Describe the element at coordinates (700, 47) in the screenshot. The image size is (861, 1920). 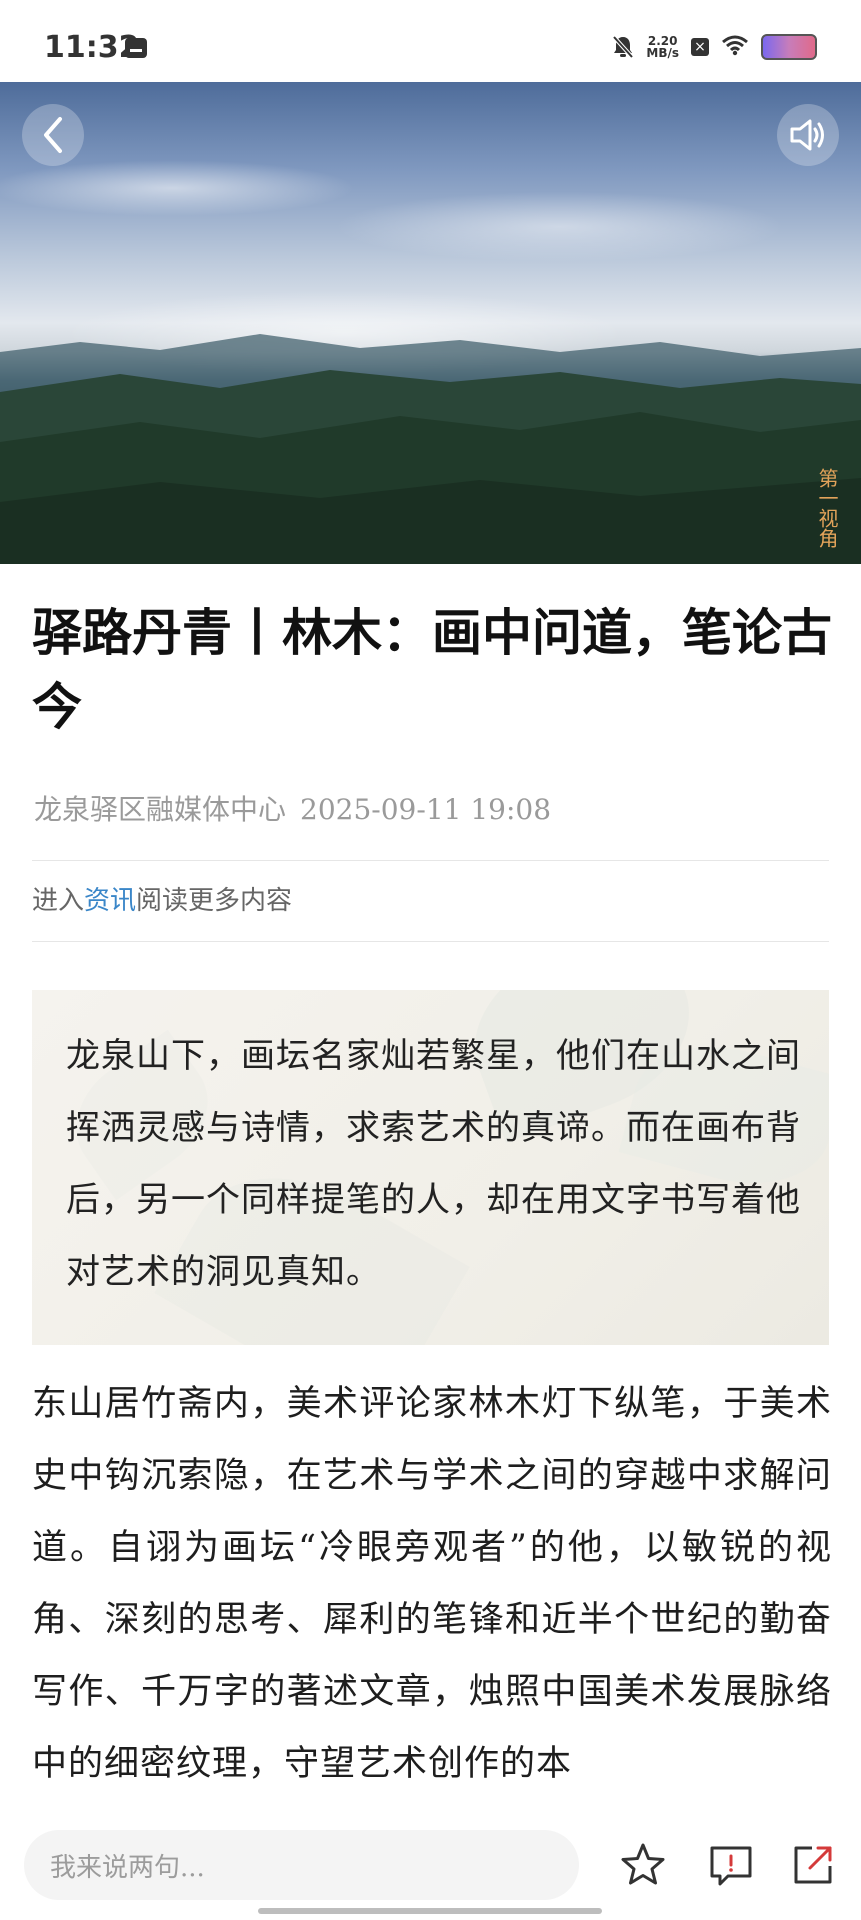
I see `close-box-icon: ×` at that location.